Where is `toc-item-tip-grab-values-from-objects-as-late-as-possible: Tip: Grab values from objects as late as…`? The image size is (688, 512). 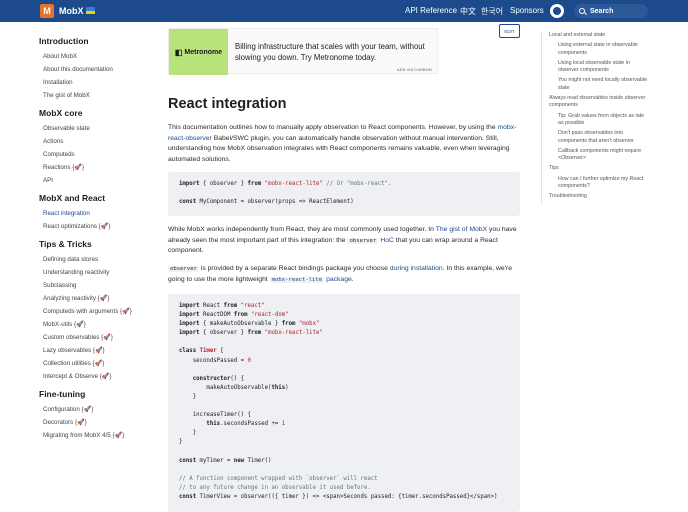
toc-item-tip-grab-values-from-objects-as-late-as-possible: Tip: Grab values from objects as late as… is located at coordinates (595, 120).